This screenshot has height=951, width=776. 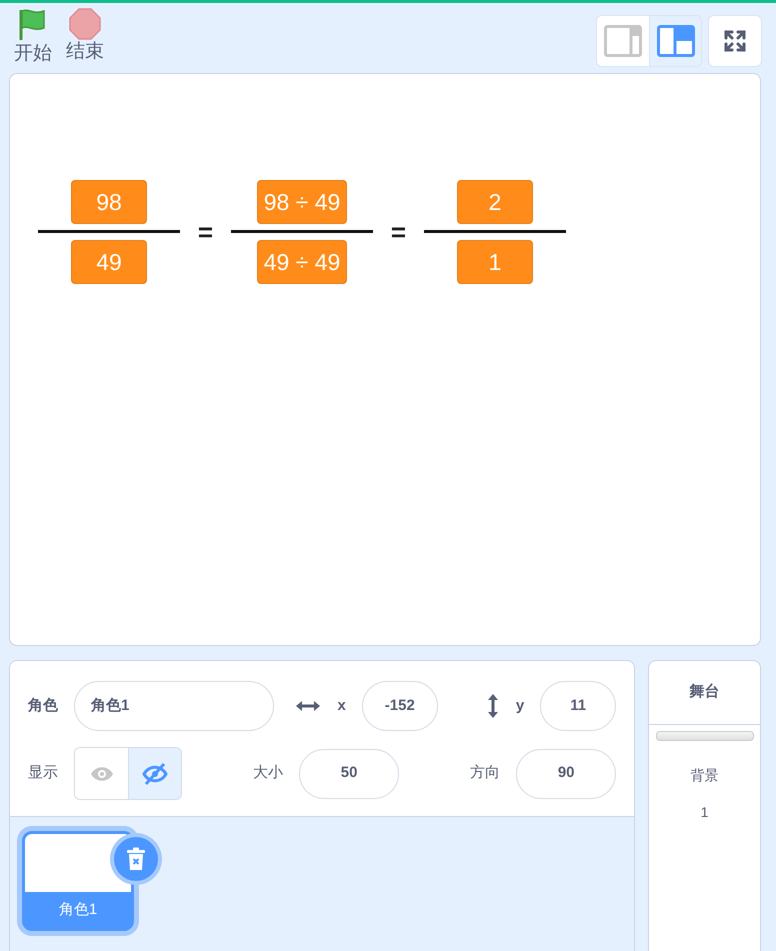 What do you see at coordinates (495, 202) in the screenshot?
I see `numerator-box: 2` at bounding box center [495, 202].